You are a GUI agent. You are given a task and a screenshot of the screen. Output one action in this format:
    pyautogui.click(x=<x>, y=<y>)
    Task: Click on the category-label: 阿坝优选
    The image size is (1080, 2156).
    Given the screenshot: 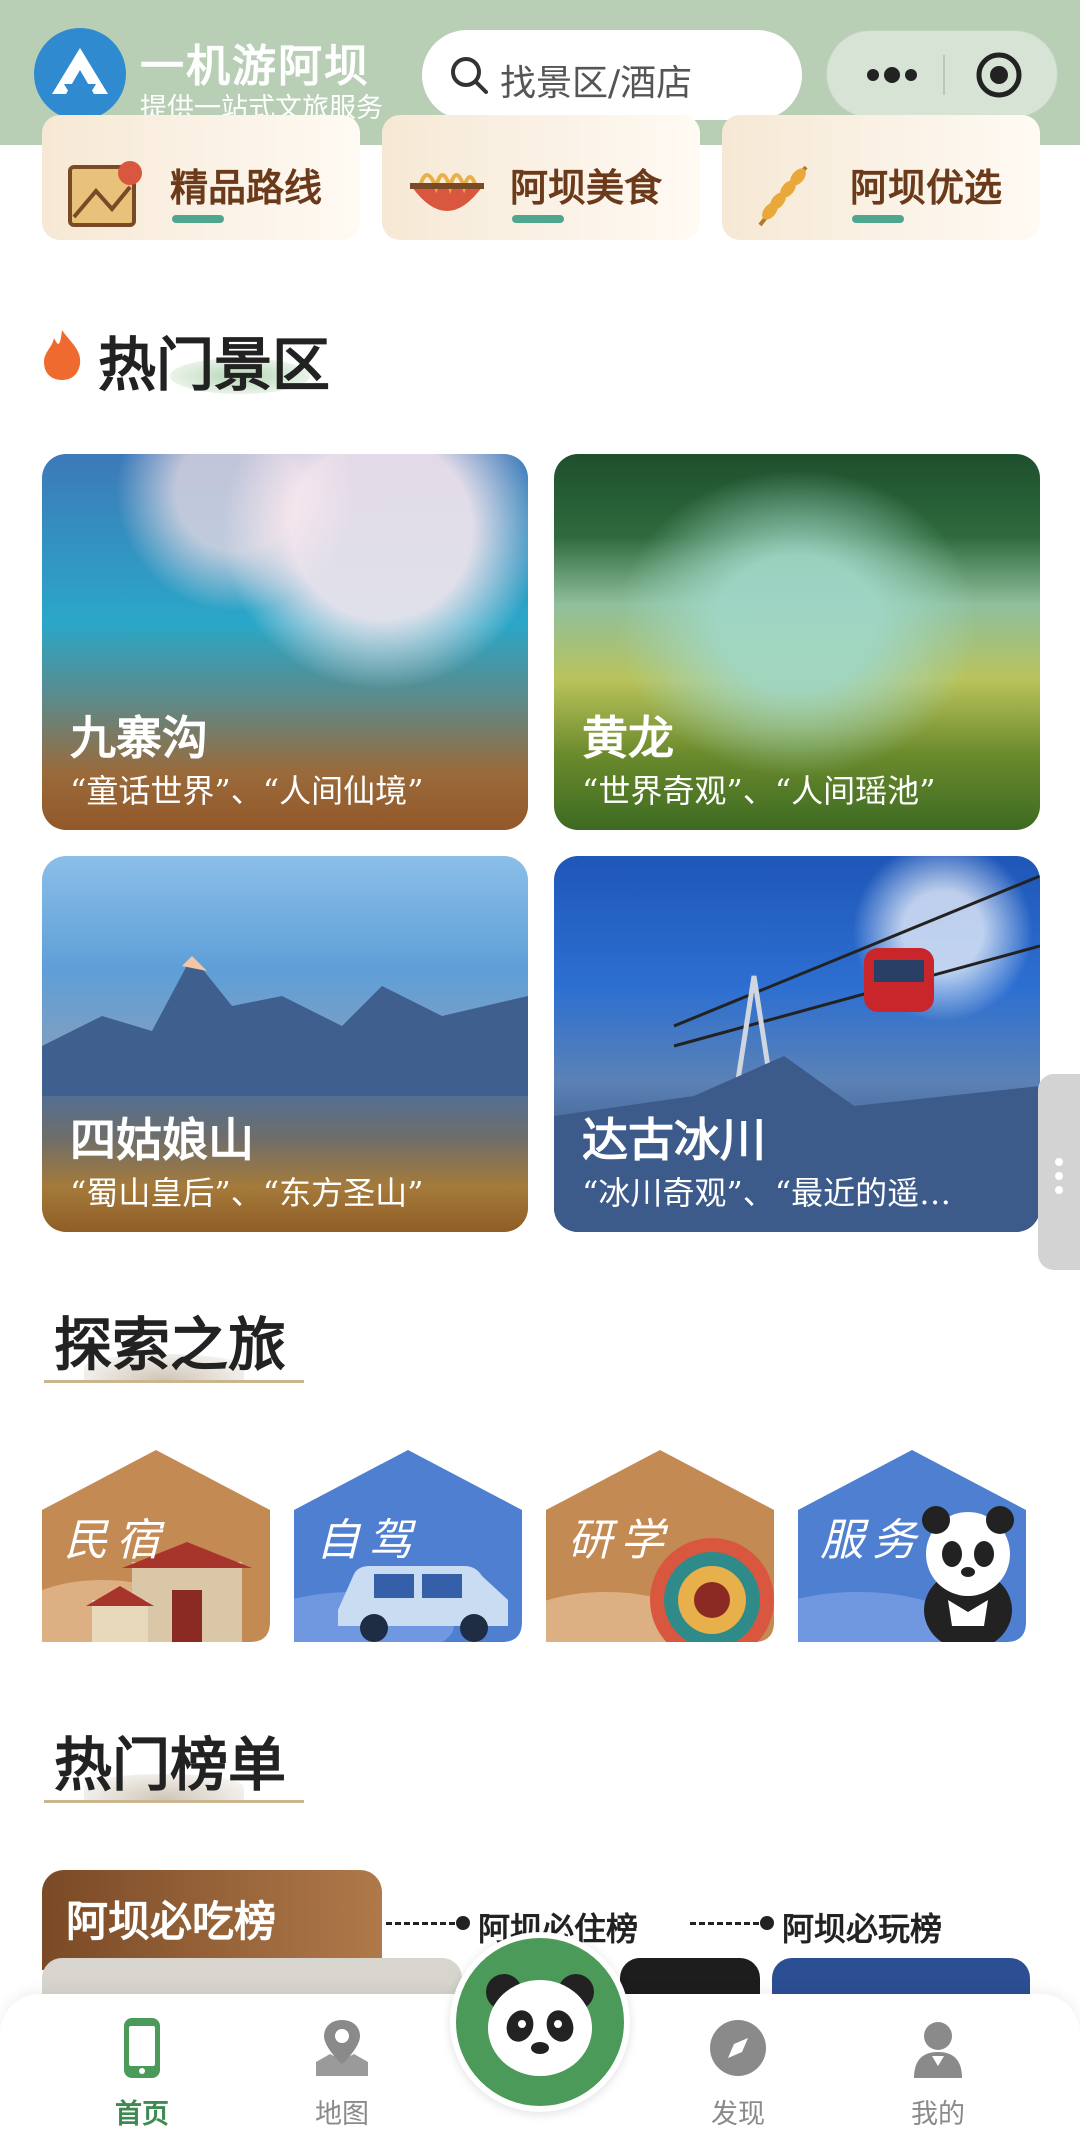 What is the action you would take?
    pyautogui.click(x=926, y=187)
    